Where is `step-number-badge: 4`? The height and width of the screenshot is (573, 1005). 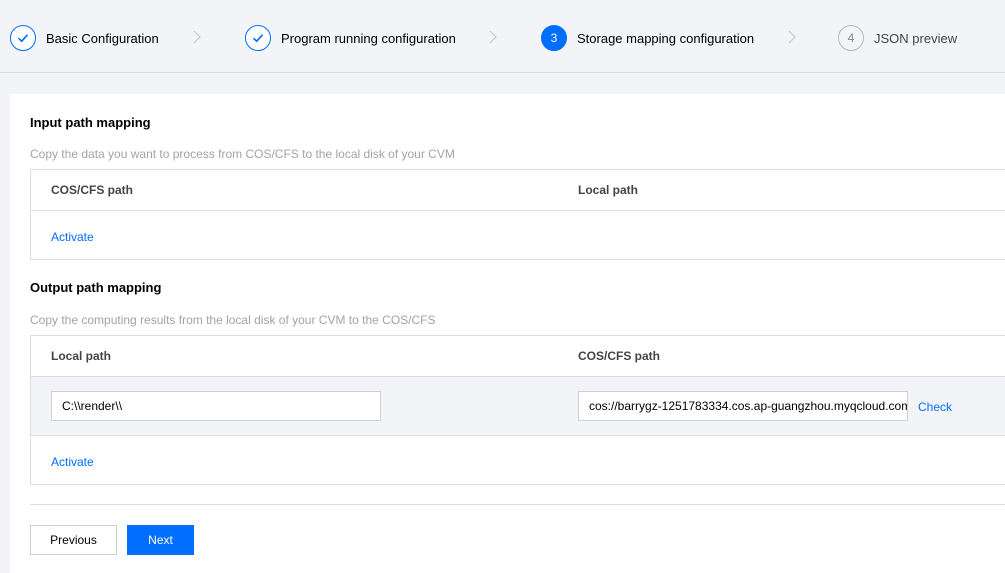 step-number-badge: 4 is located at coordinates (851, 38).